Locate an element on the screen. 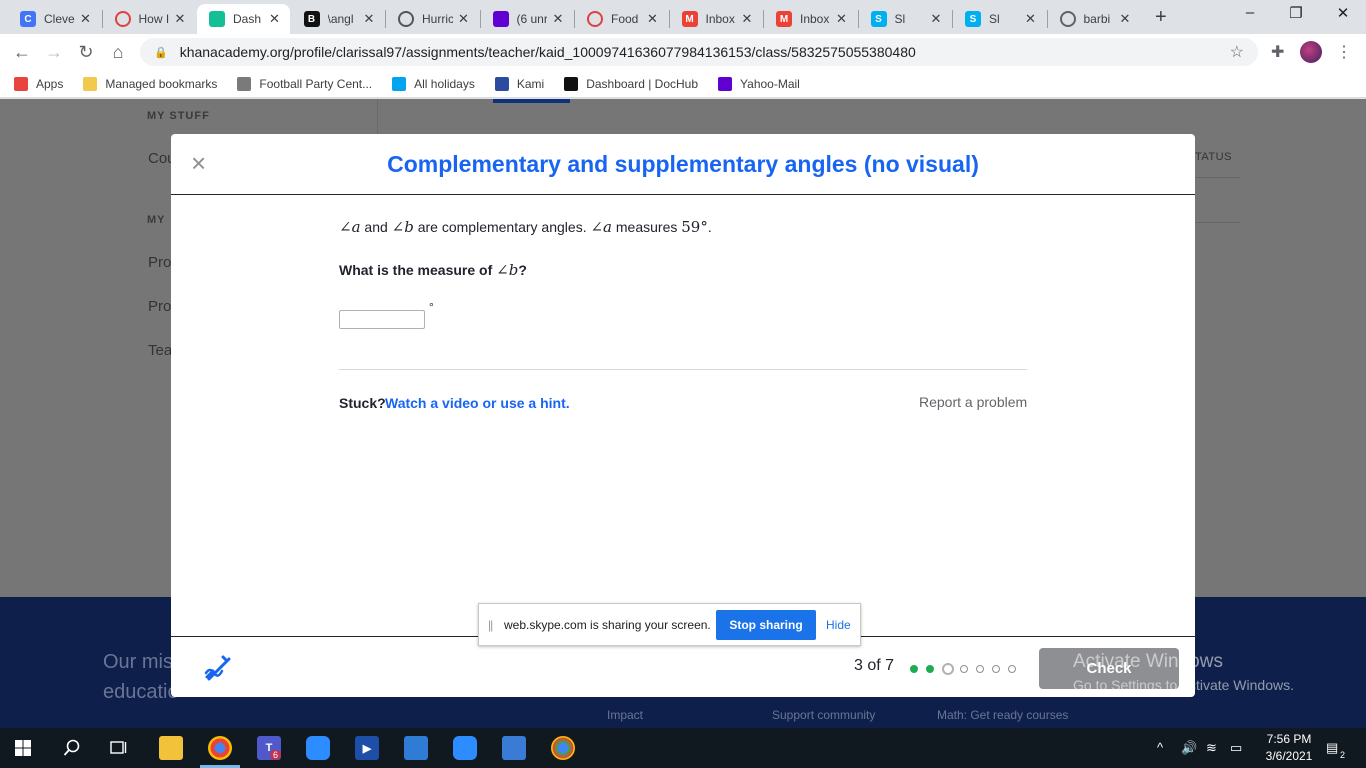 This screenshot has width=1366, height=768. browser-tab: How I ✕ is located at coordinates (149, 19).